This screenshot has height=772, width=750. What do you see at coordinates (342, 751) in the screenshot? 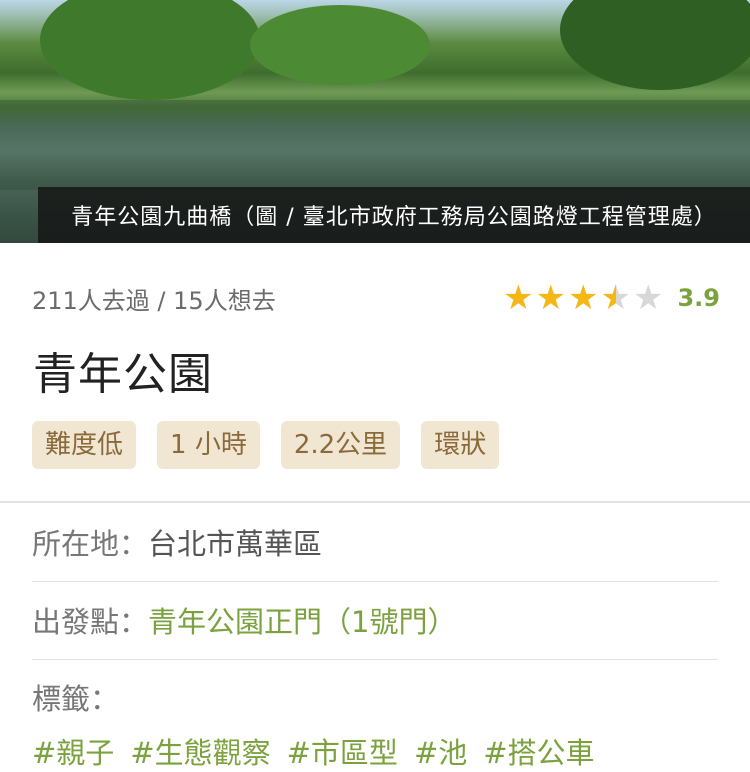
I see `tag-link: #市區型` at bounding box center [342, 751].